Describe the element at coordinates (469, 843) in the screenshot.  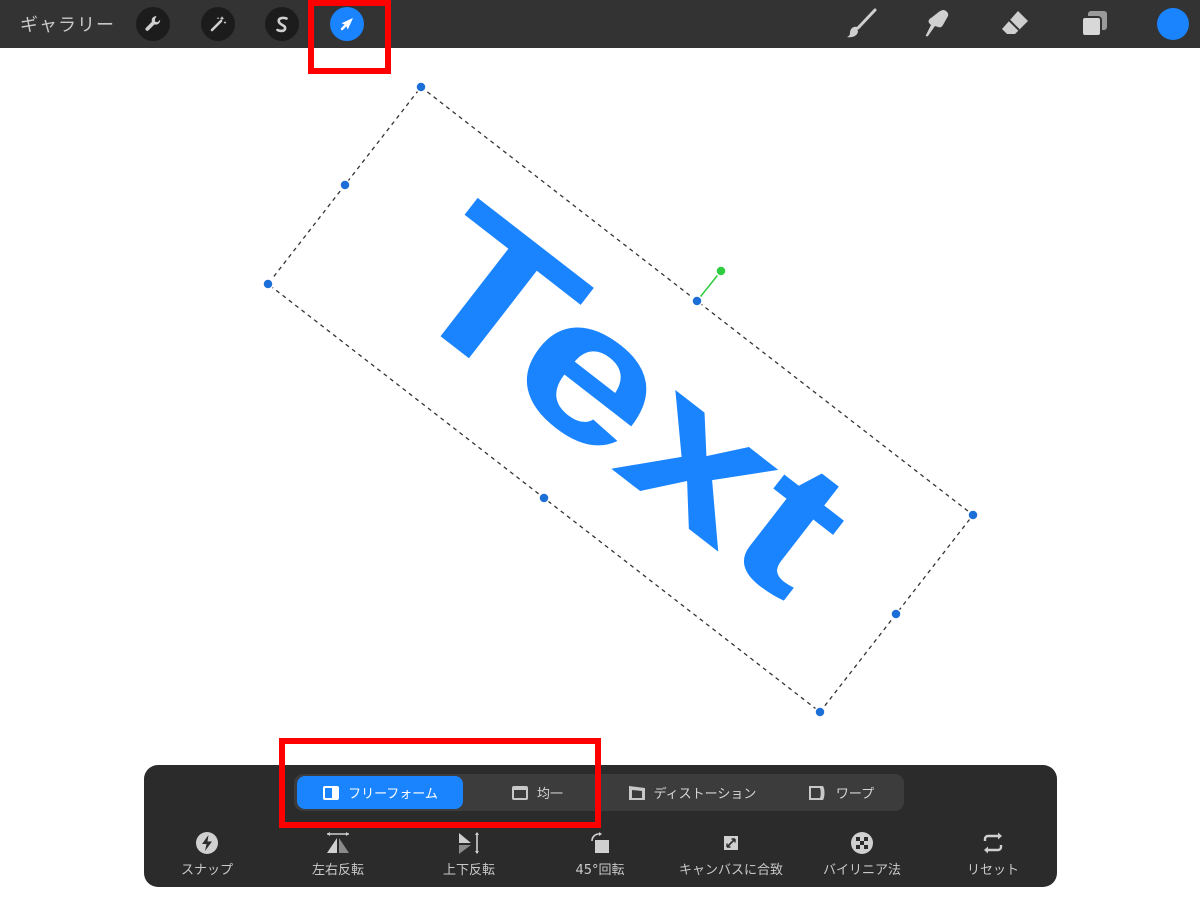
I see `flip-vertical-icon` at that location.